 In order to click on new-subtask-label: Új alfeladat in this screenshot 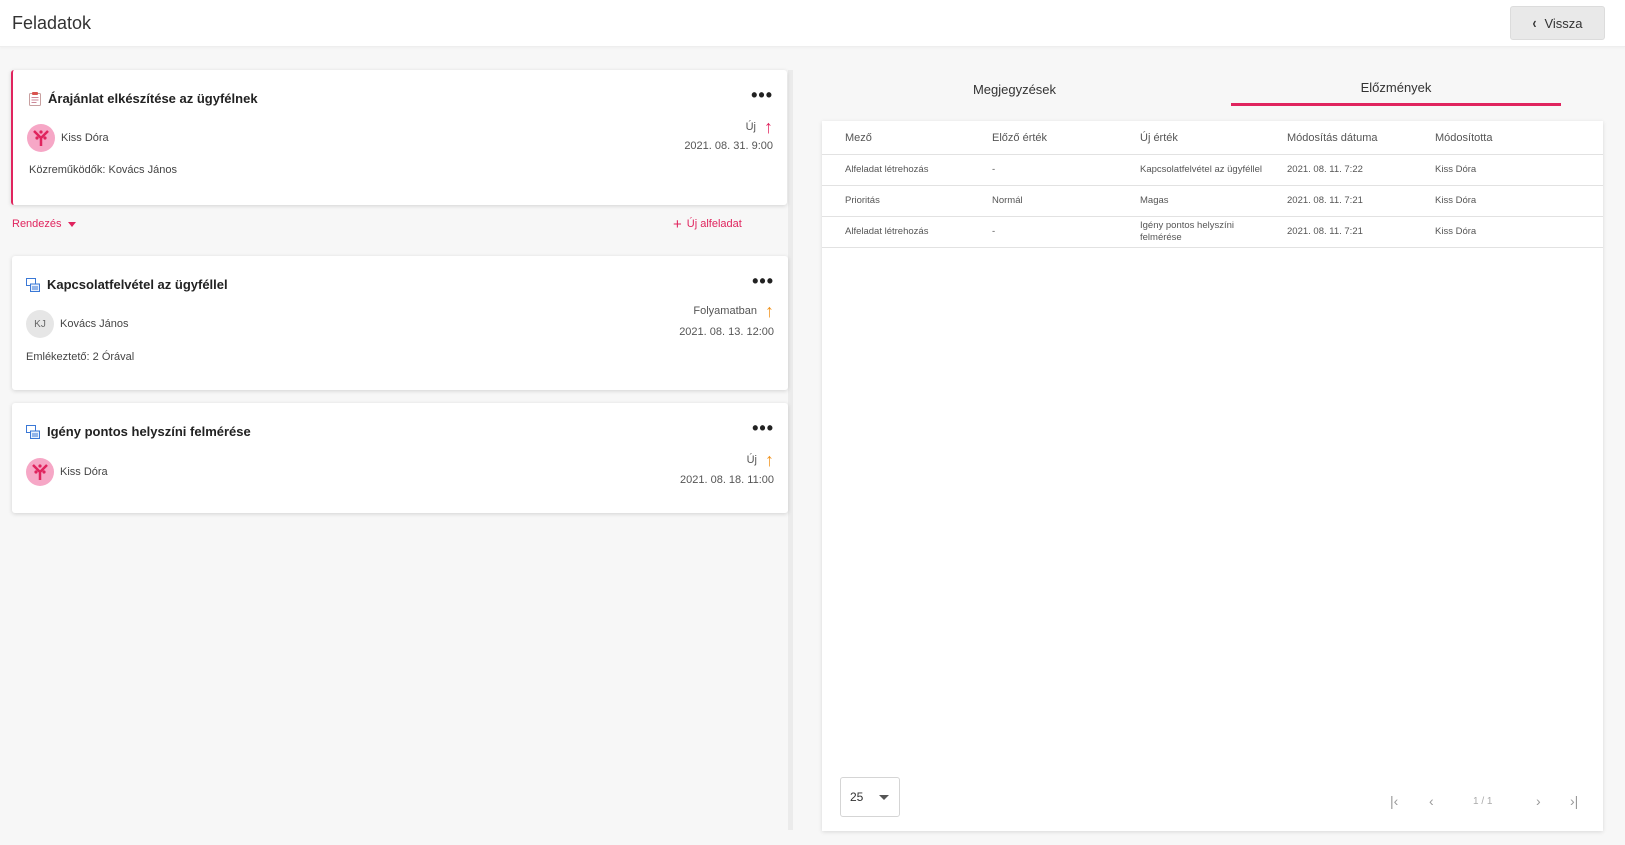, I will do `click(714, 224)`.